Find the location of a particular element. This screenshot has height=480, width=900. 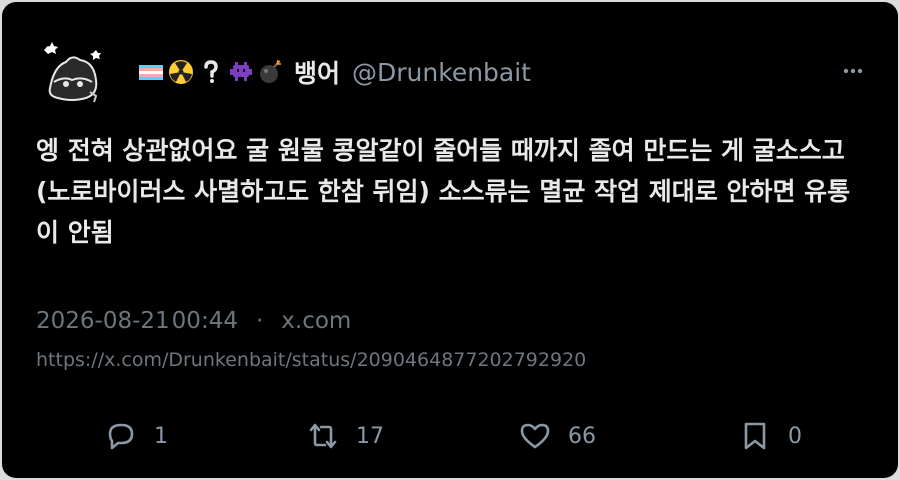

retweet-count: 17 is located at coordinates (370, 436).